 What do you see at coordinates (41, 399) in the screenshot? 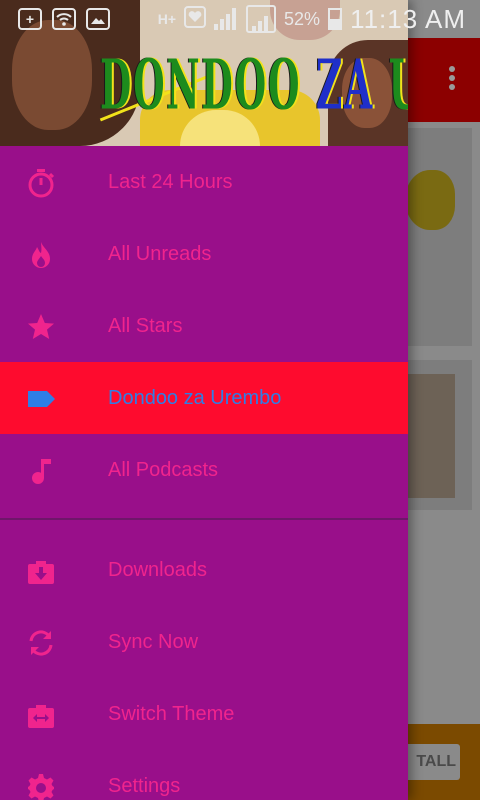
I see `label-tag-icon` at bounding box center [41, 399].